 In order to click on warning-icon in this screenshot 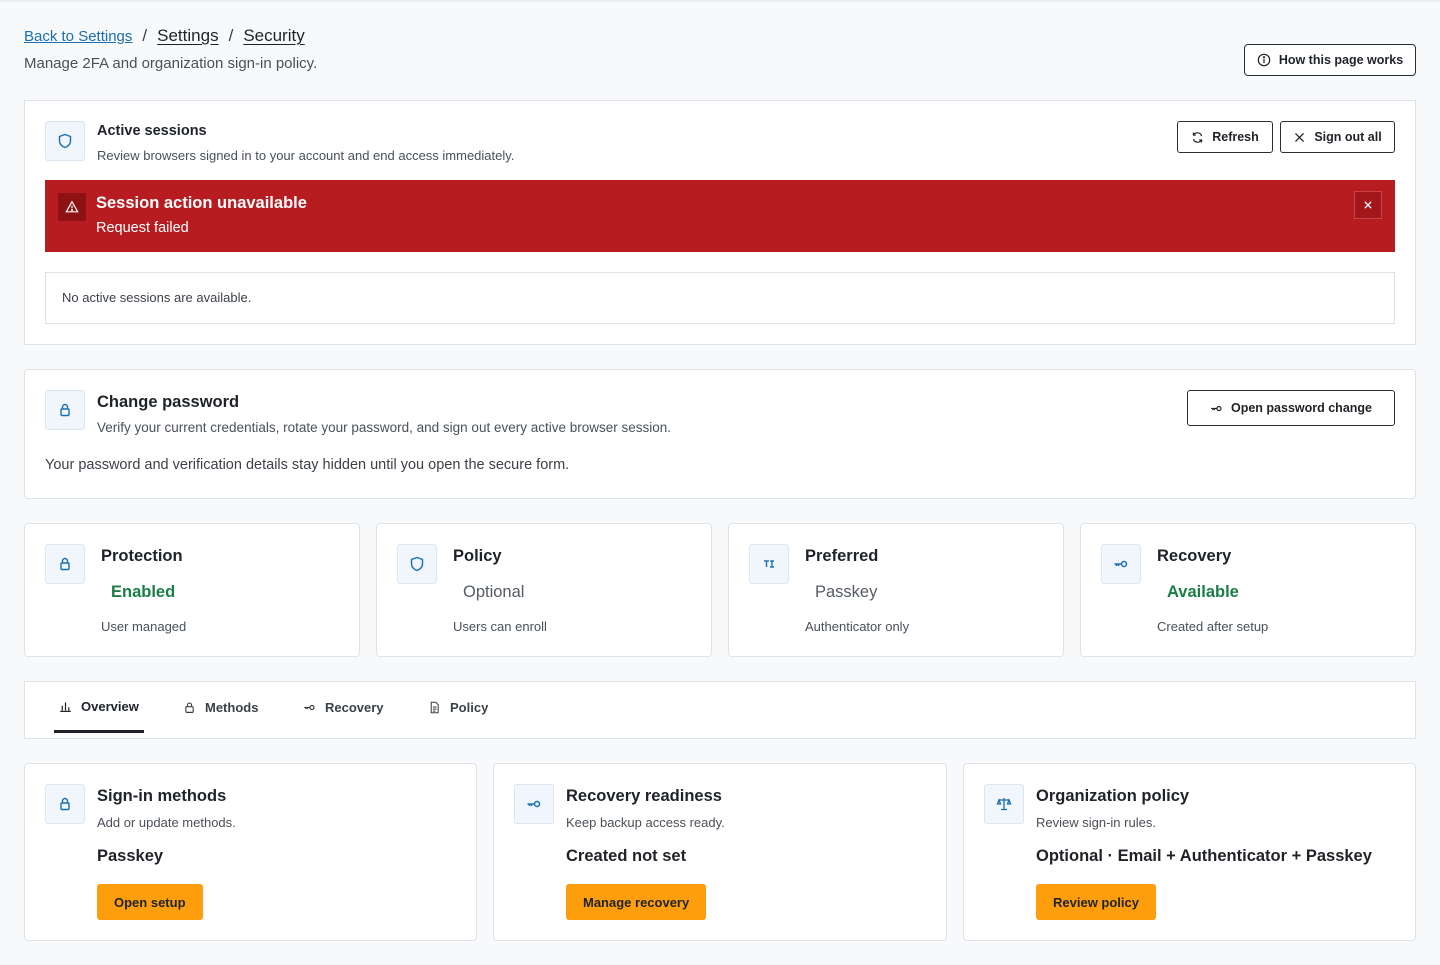, I will do `click(72, 207)`.